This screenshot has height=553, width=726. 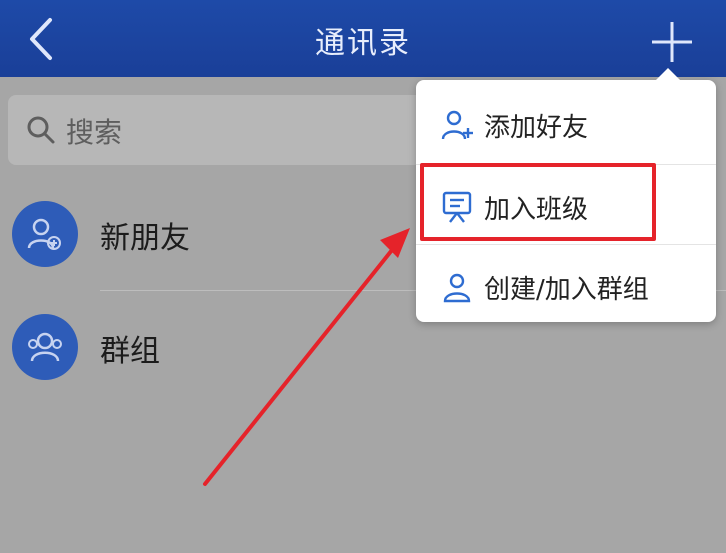 I want to click on search-placeholder: 搜索, so click(x=94, y=132).